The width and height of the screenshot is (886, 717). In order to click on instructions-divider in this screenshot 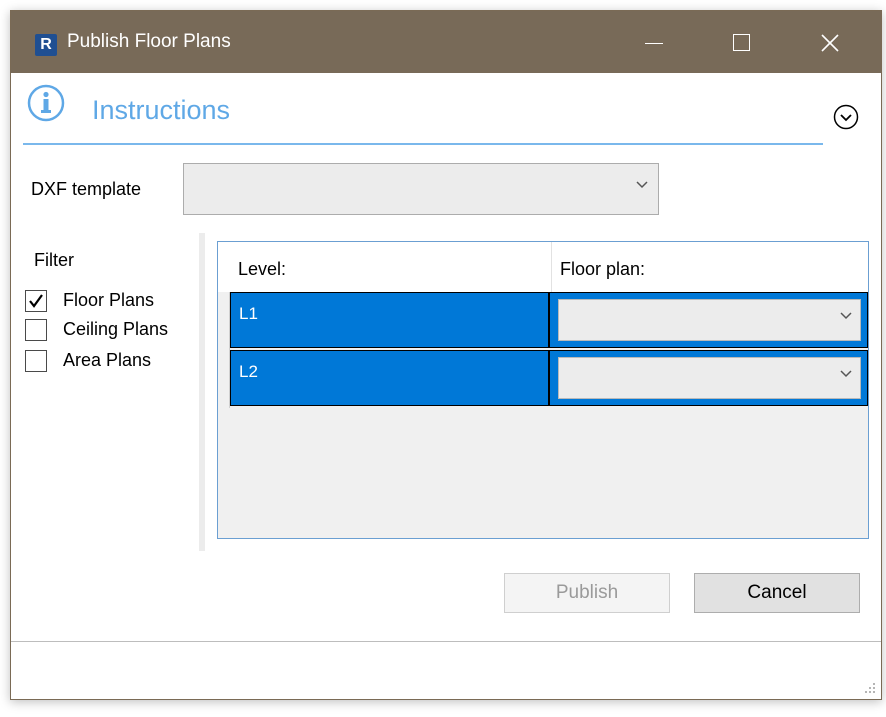, I will do `click(423, 144)`.